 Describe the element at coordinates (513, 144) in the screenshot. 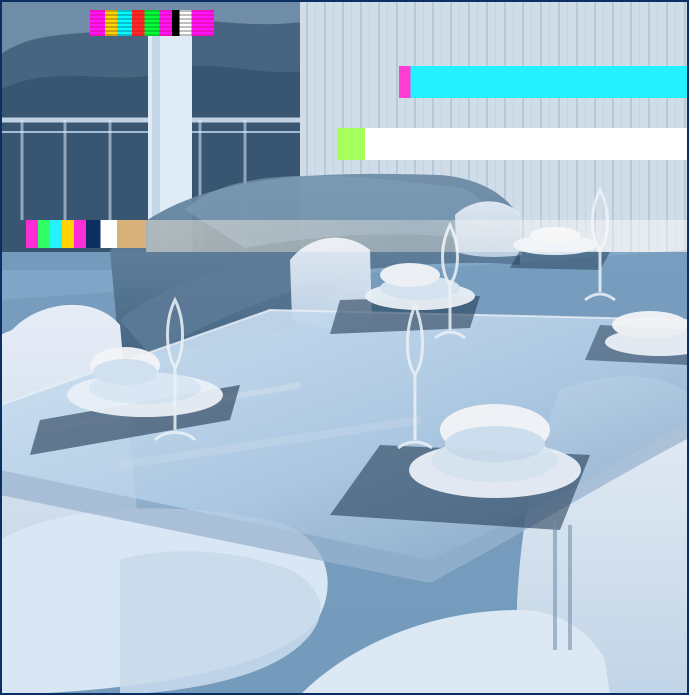

I see `glitch-artifact-white-bar` at that location.